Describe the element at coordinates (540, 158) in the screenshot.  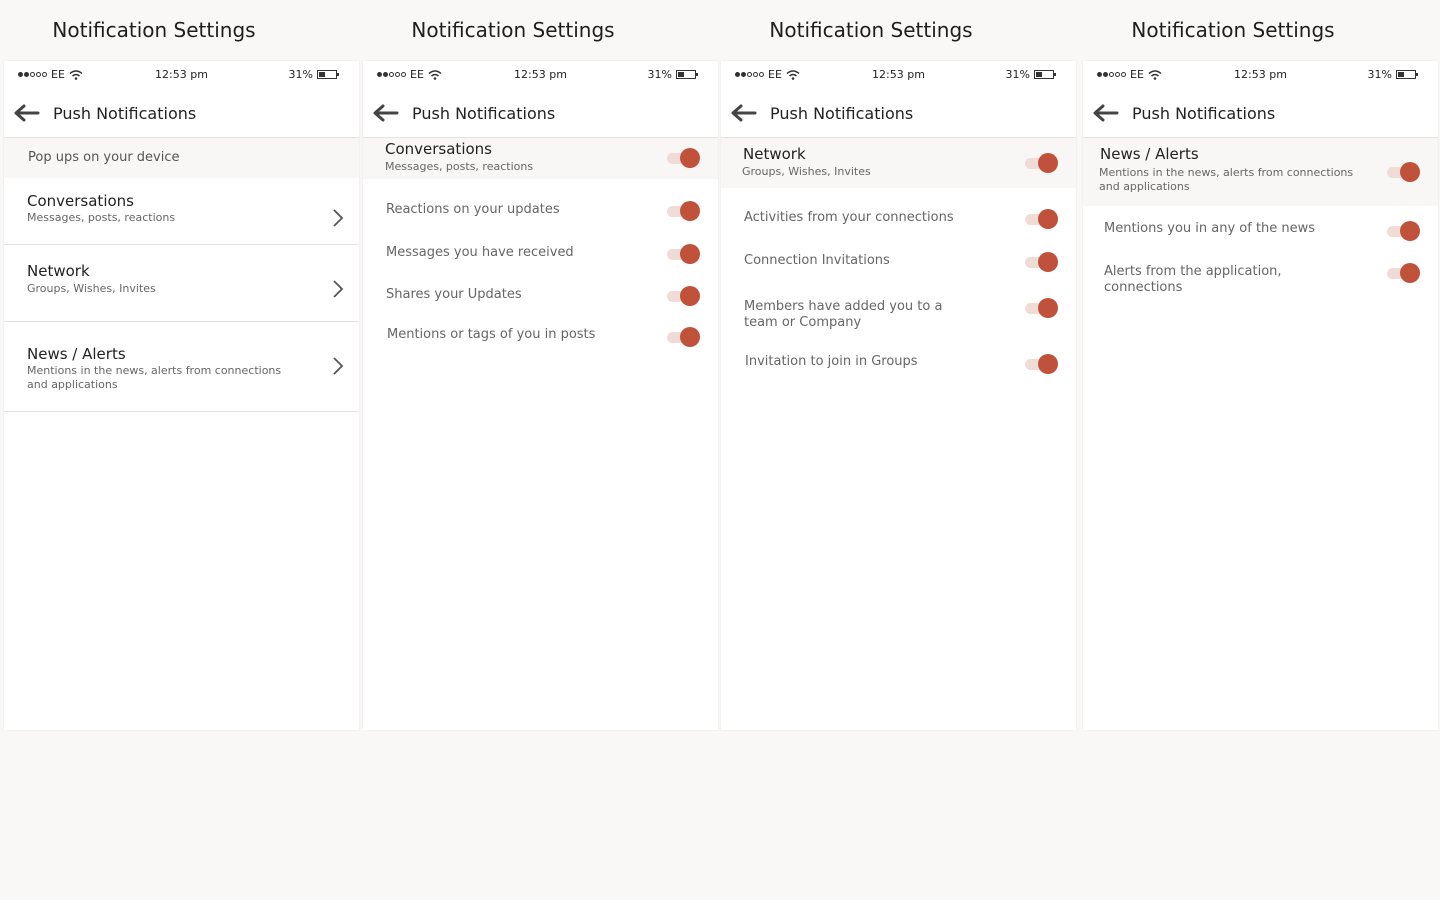
I see `group-header-conversations: Conversations Messages, posts, reactions` at that location.